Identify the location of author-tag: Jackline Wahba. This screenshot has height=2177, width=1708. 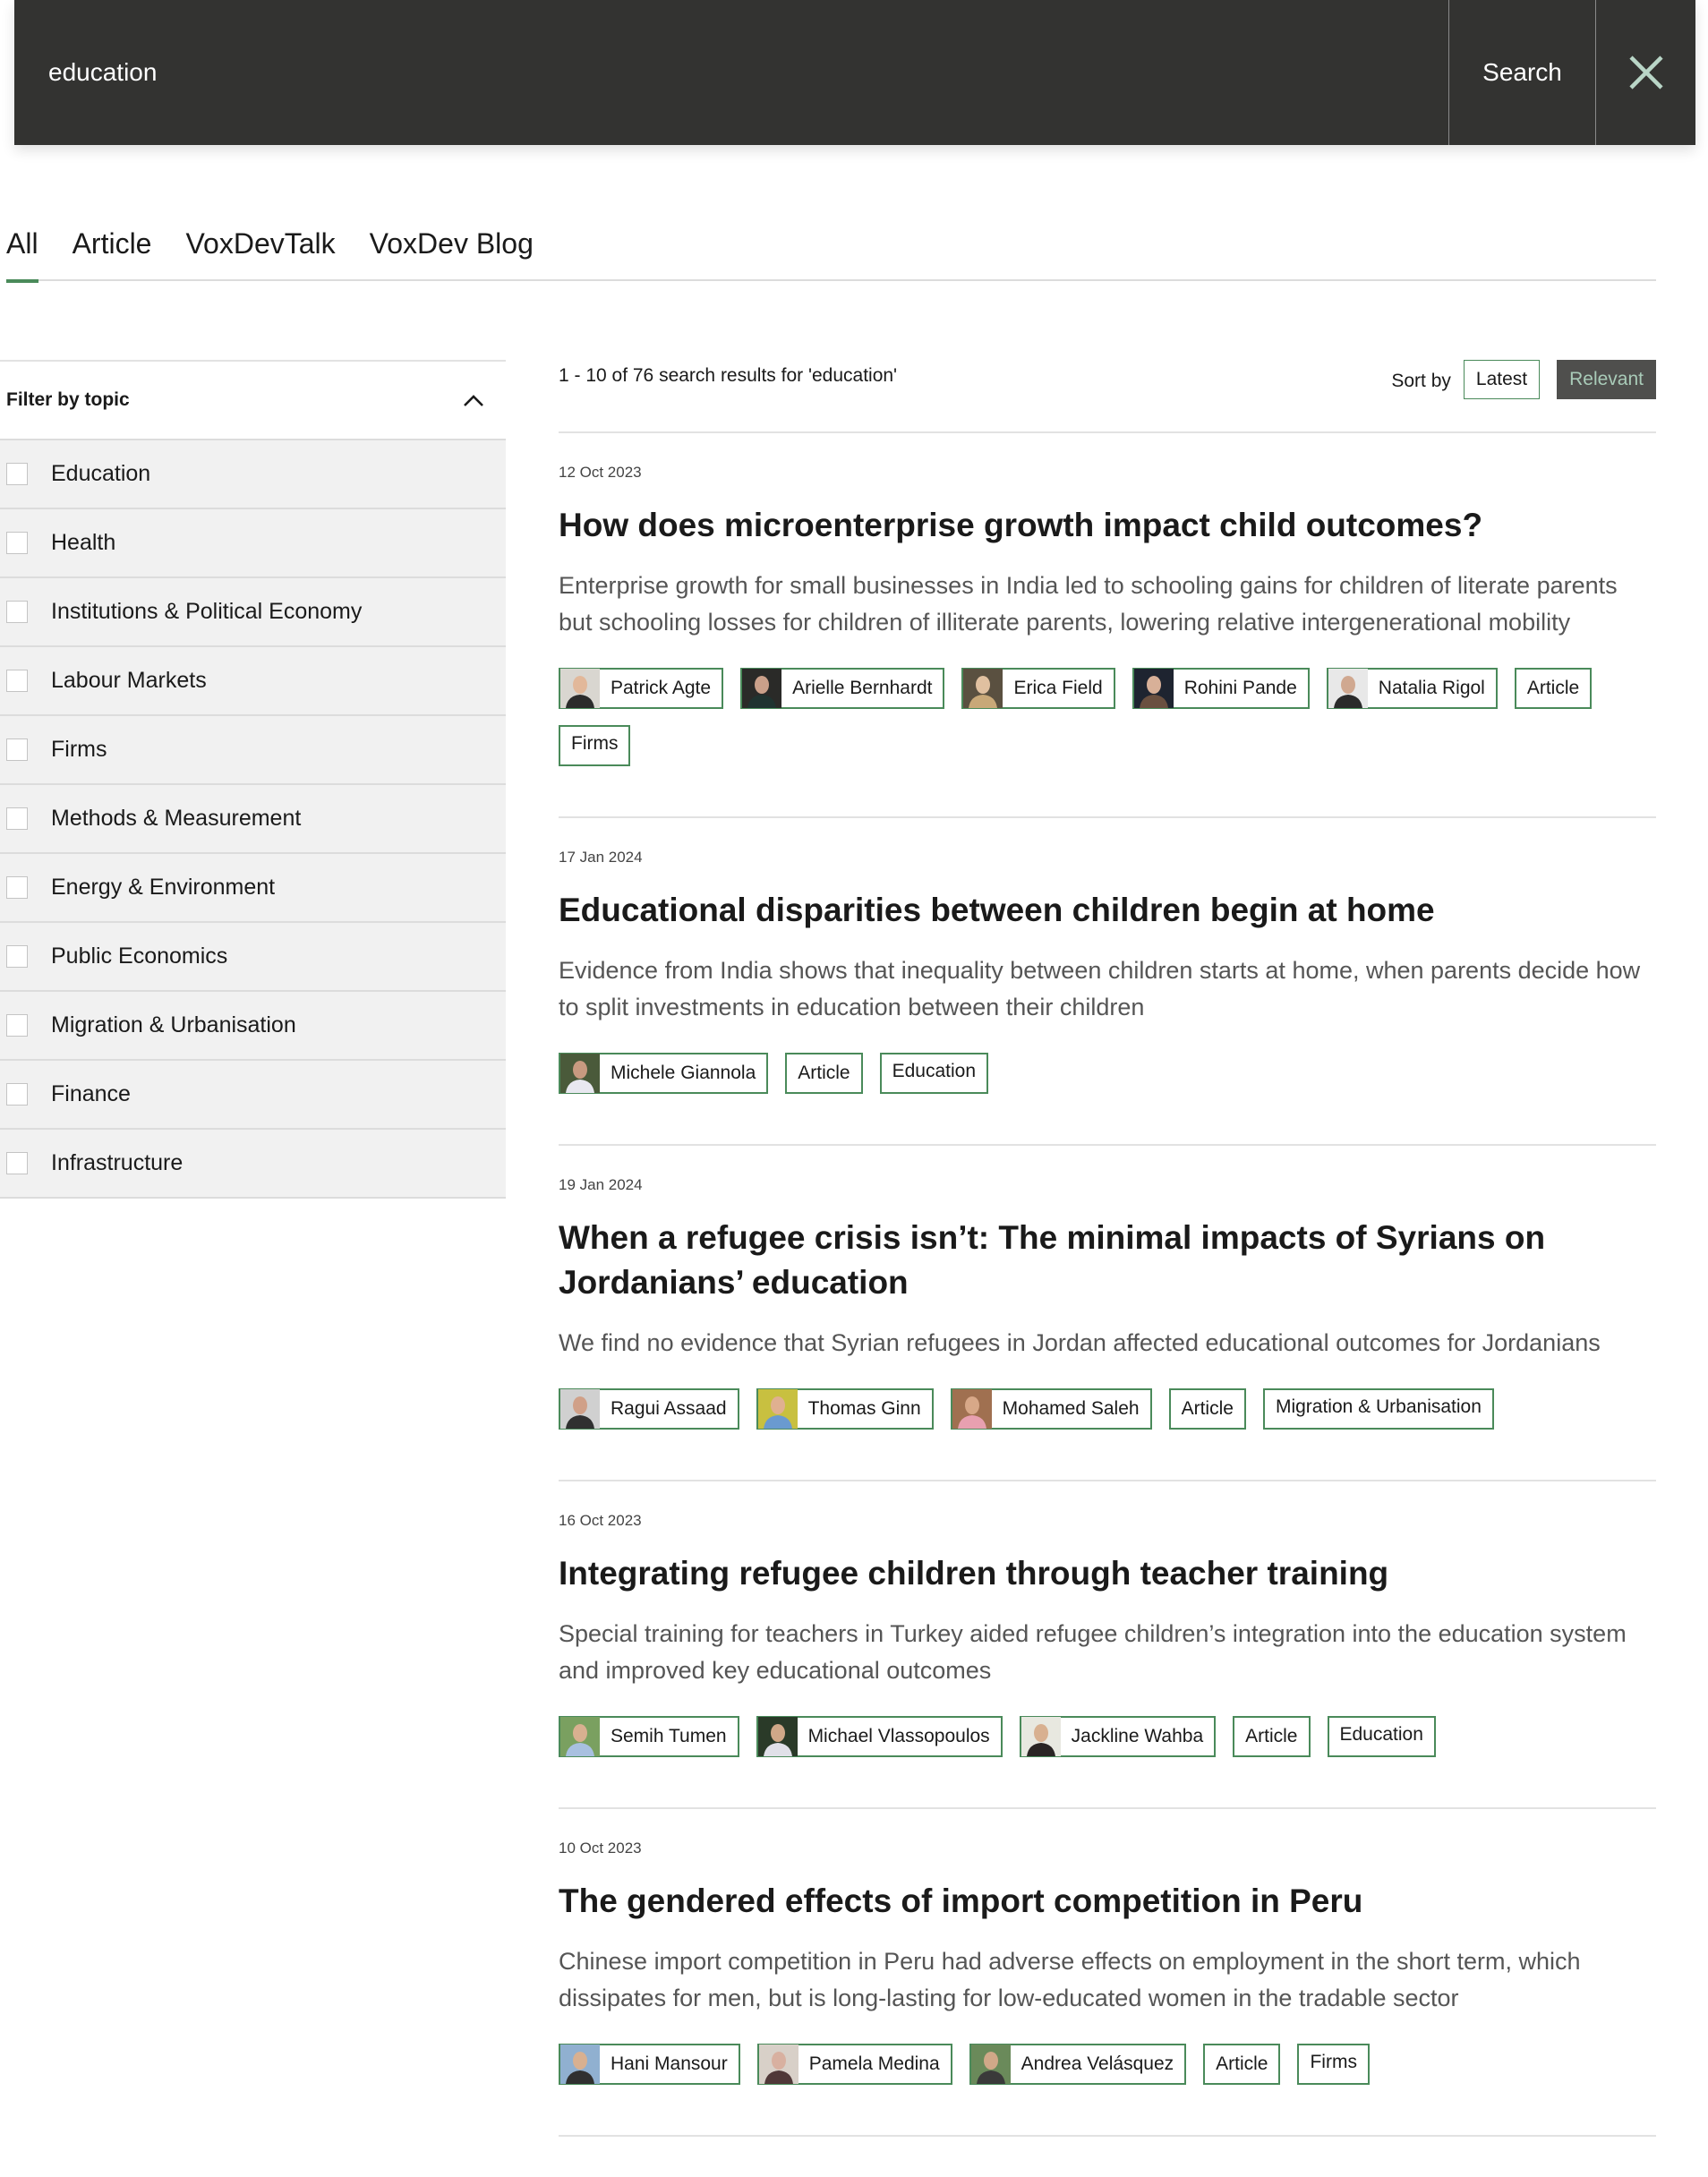
(1118, 1736).